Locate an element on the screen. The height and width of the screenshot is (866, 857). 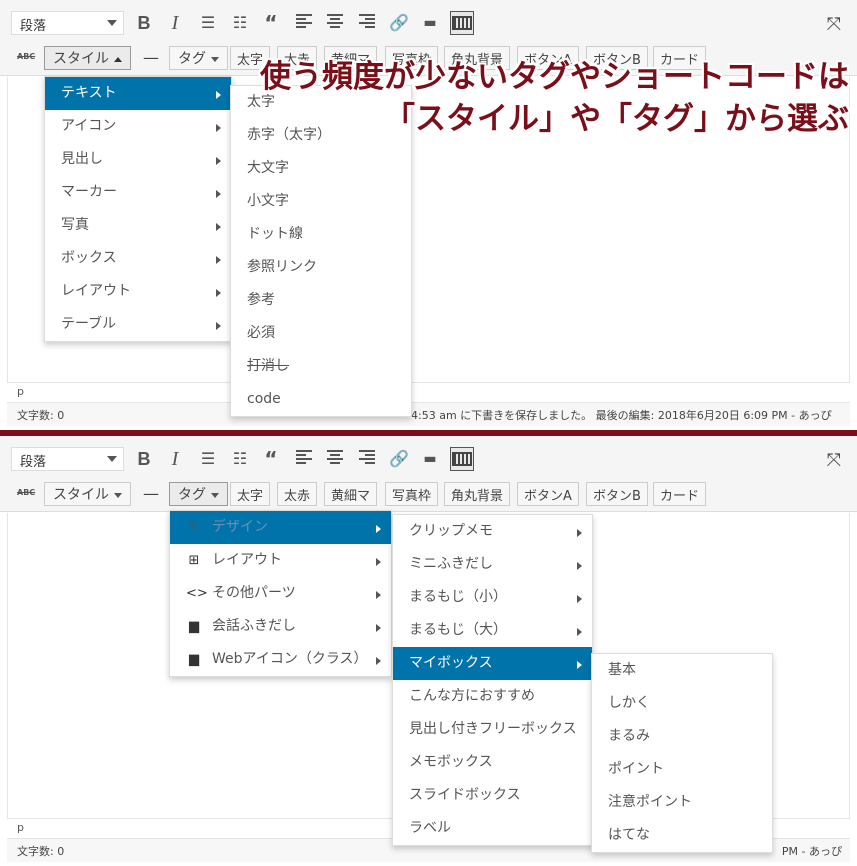
style-menu-item-photo: 写真 is located at coordinates (138, 225).